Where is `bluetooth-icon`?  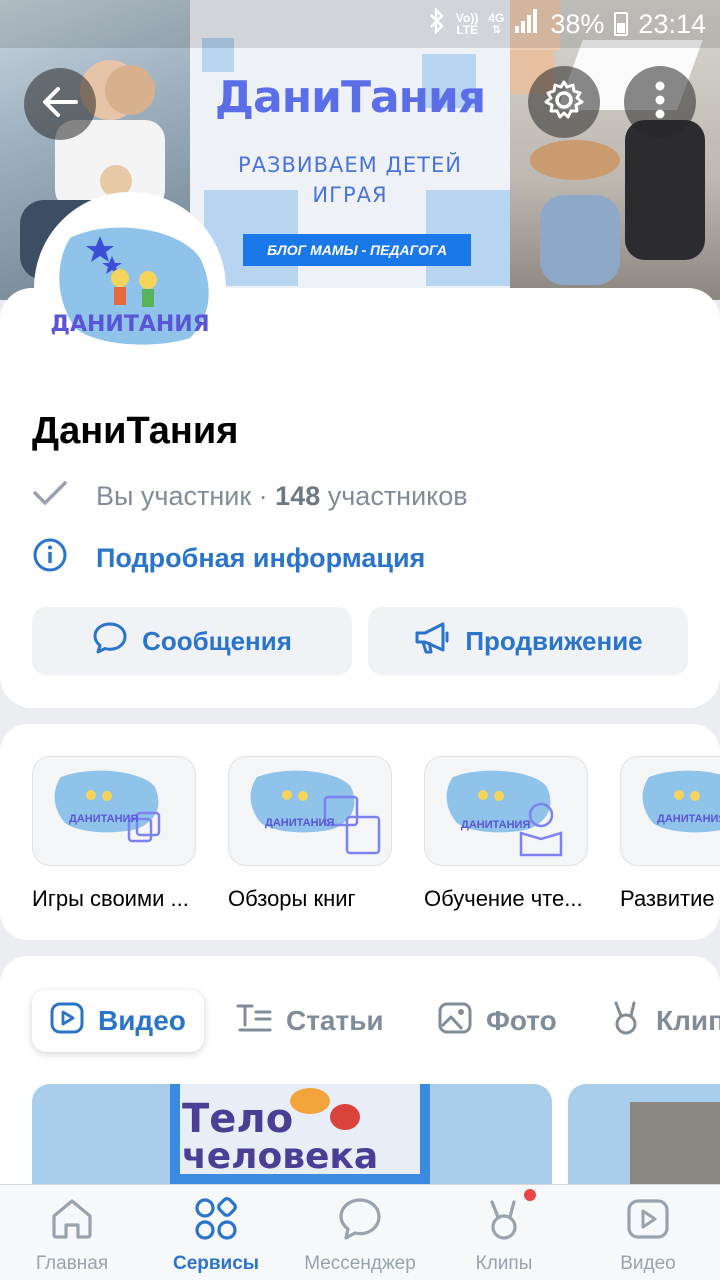
bluetooth-icon is located at coordinates (437, 24).